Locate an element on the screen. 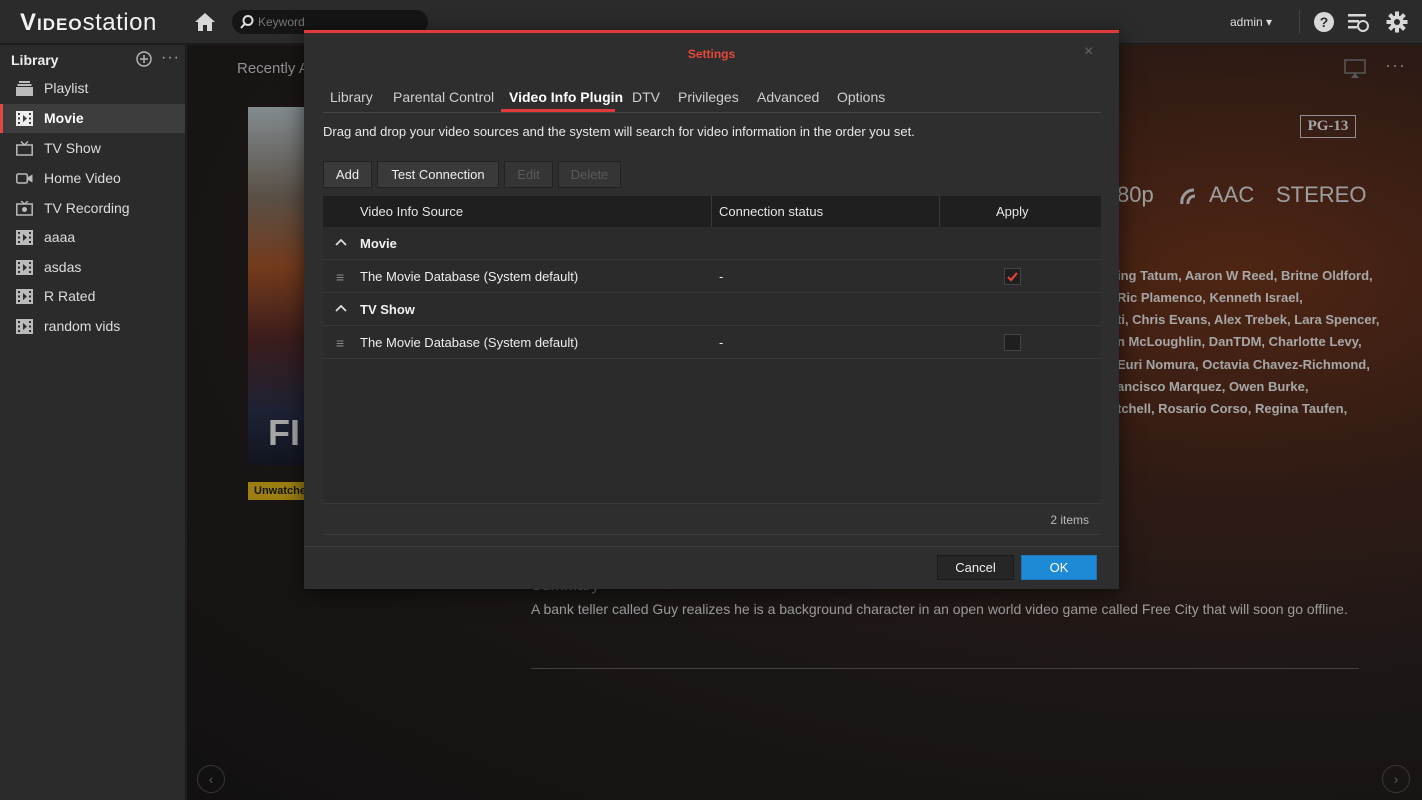  close-icon: × is located at coordinates (1088, 52).